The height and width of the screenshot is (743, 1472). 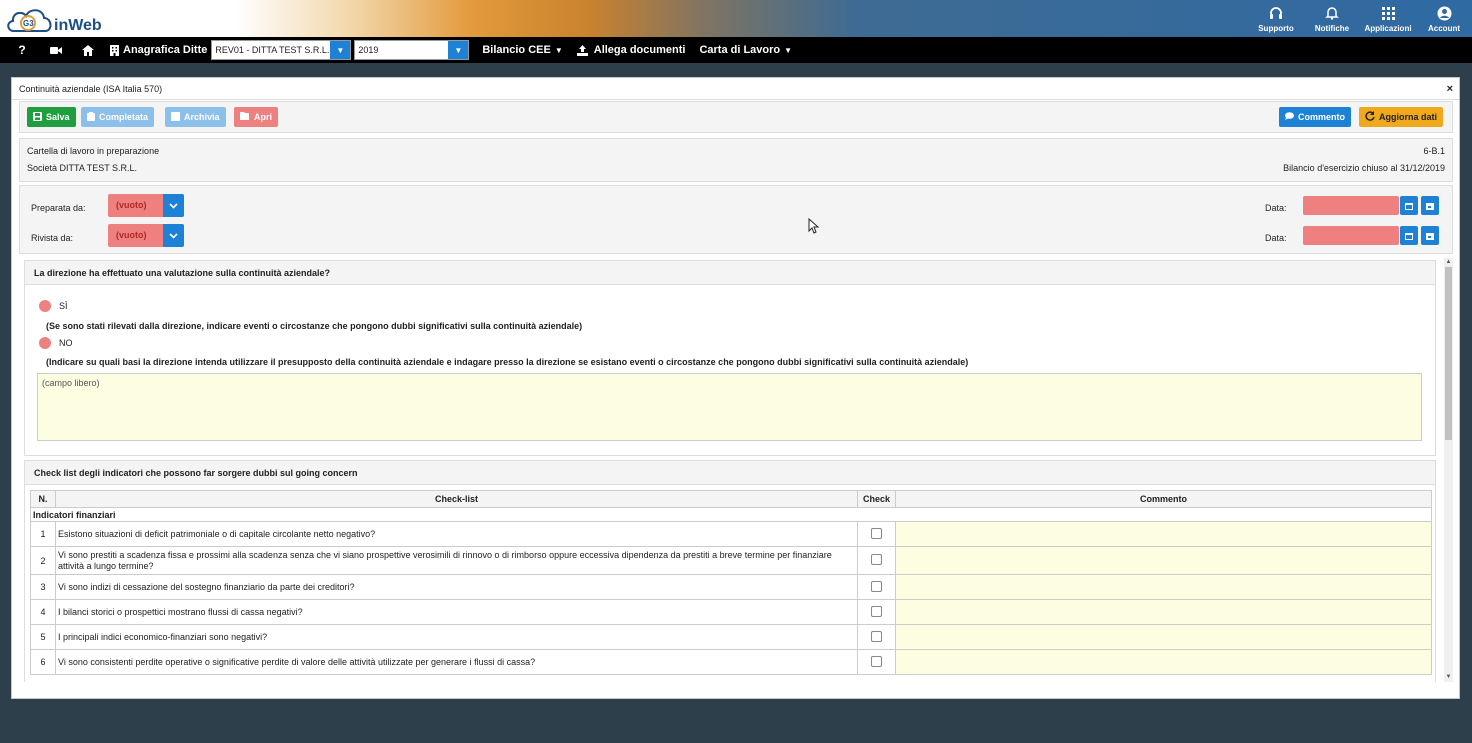 I want to click on reviewed-date-input, so click(x=1351, y=235).